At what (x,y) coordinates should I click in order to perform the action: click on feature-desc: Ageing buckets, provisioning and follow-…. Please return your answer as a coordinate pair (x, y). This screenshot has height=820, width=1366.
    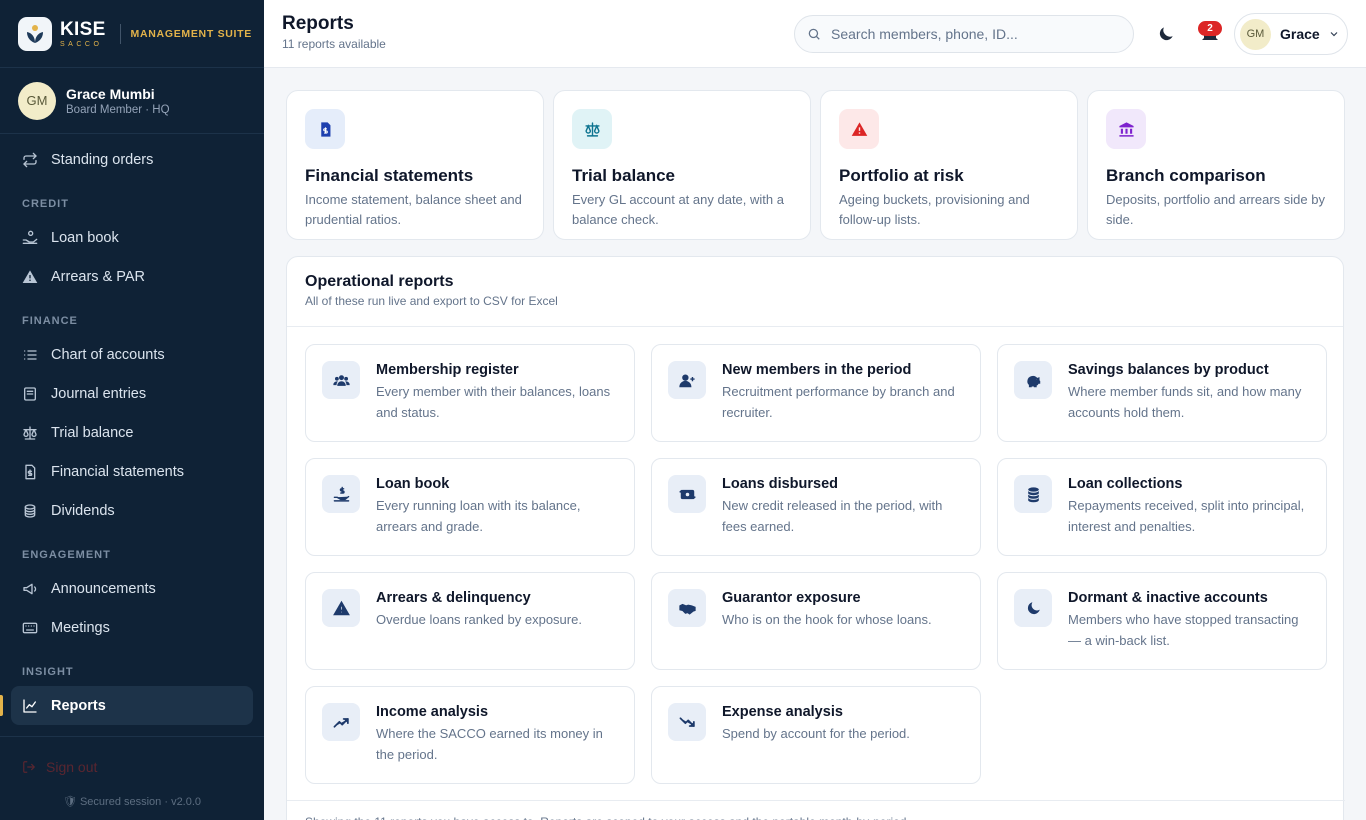
    Looking at the image, I should click on (934, 209).